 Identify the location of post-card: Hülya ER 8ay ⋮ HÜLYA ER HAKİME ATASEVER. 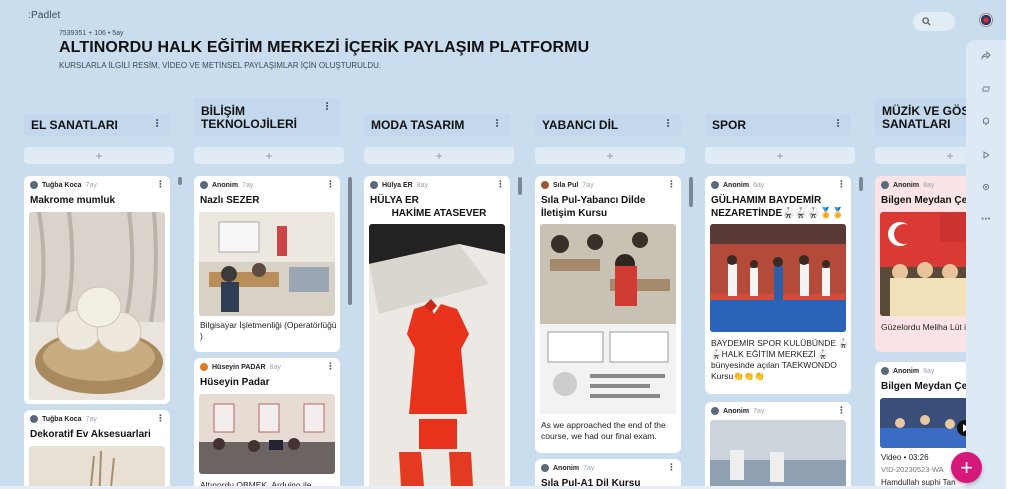
(437, 332).